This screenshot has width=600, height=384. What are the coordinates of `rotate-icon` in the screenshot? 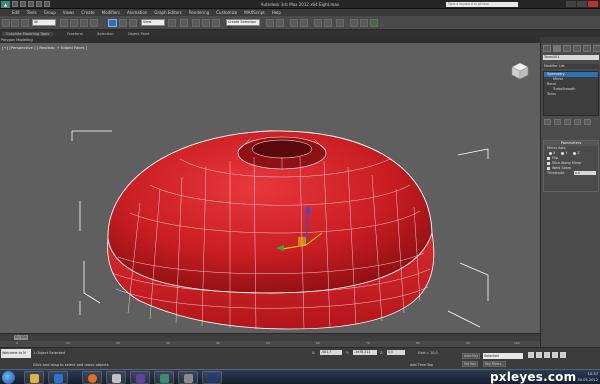 It's located at (123, 23).